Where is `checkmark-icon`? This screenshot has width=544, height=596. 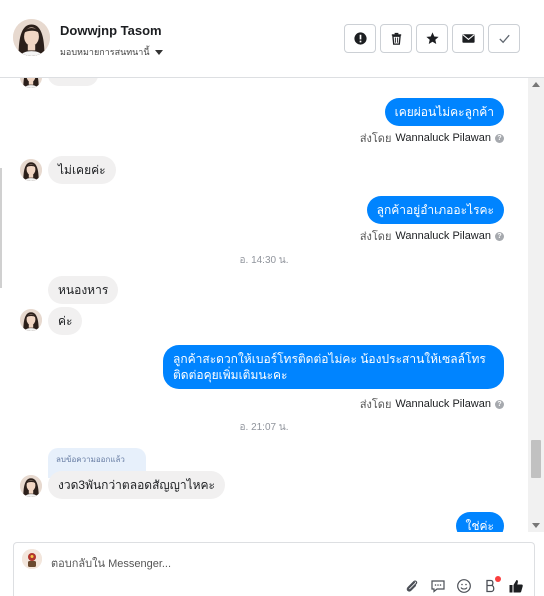
checkmark-icon is located at coordinates (504, 39).